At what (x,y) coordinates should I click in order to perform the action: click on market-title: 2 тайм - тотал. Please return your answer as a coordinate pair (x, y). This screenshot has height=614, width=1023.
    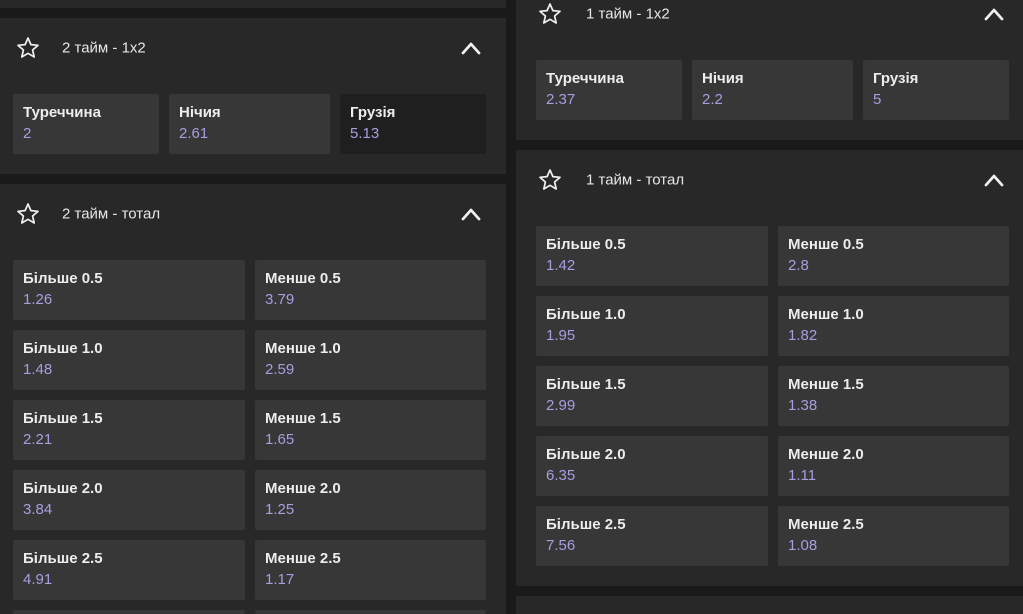
    Looking at the image, I should click on (111, 214).